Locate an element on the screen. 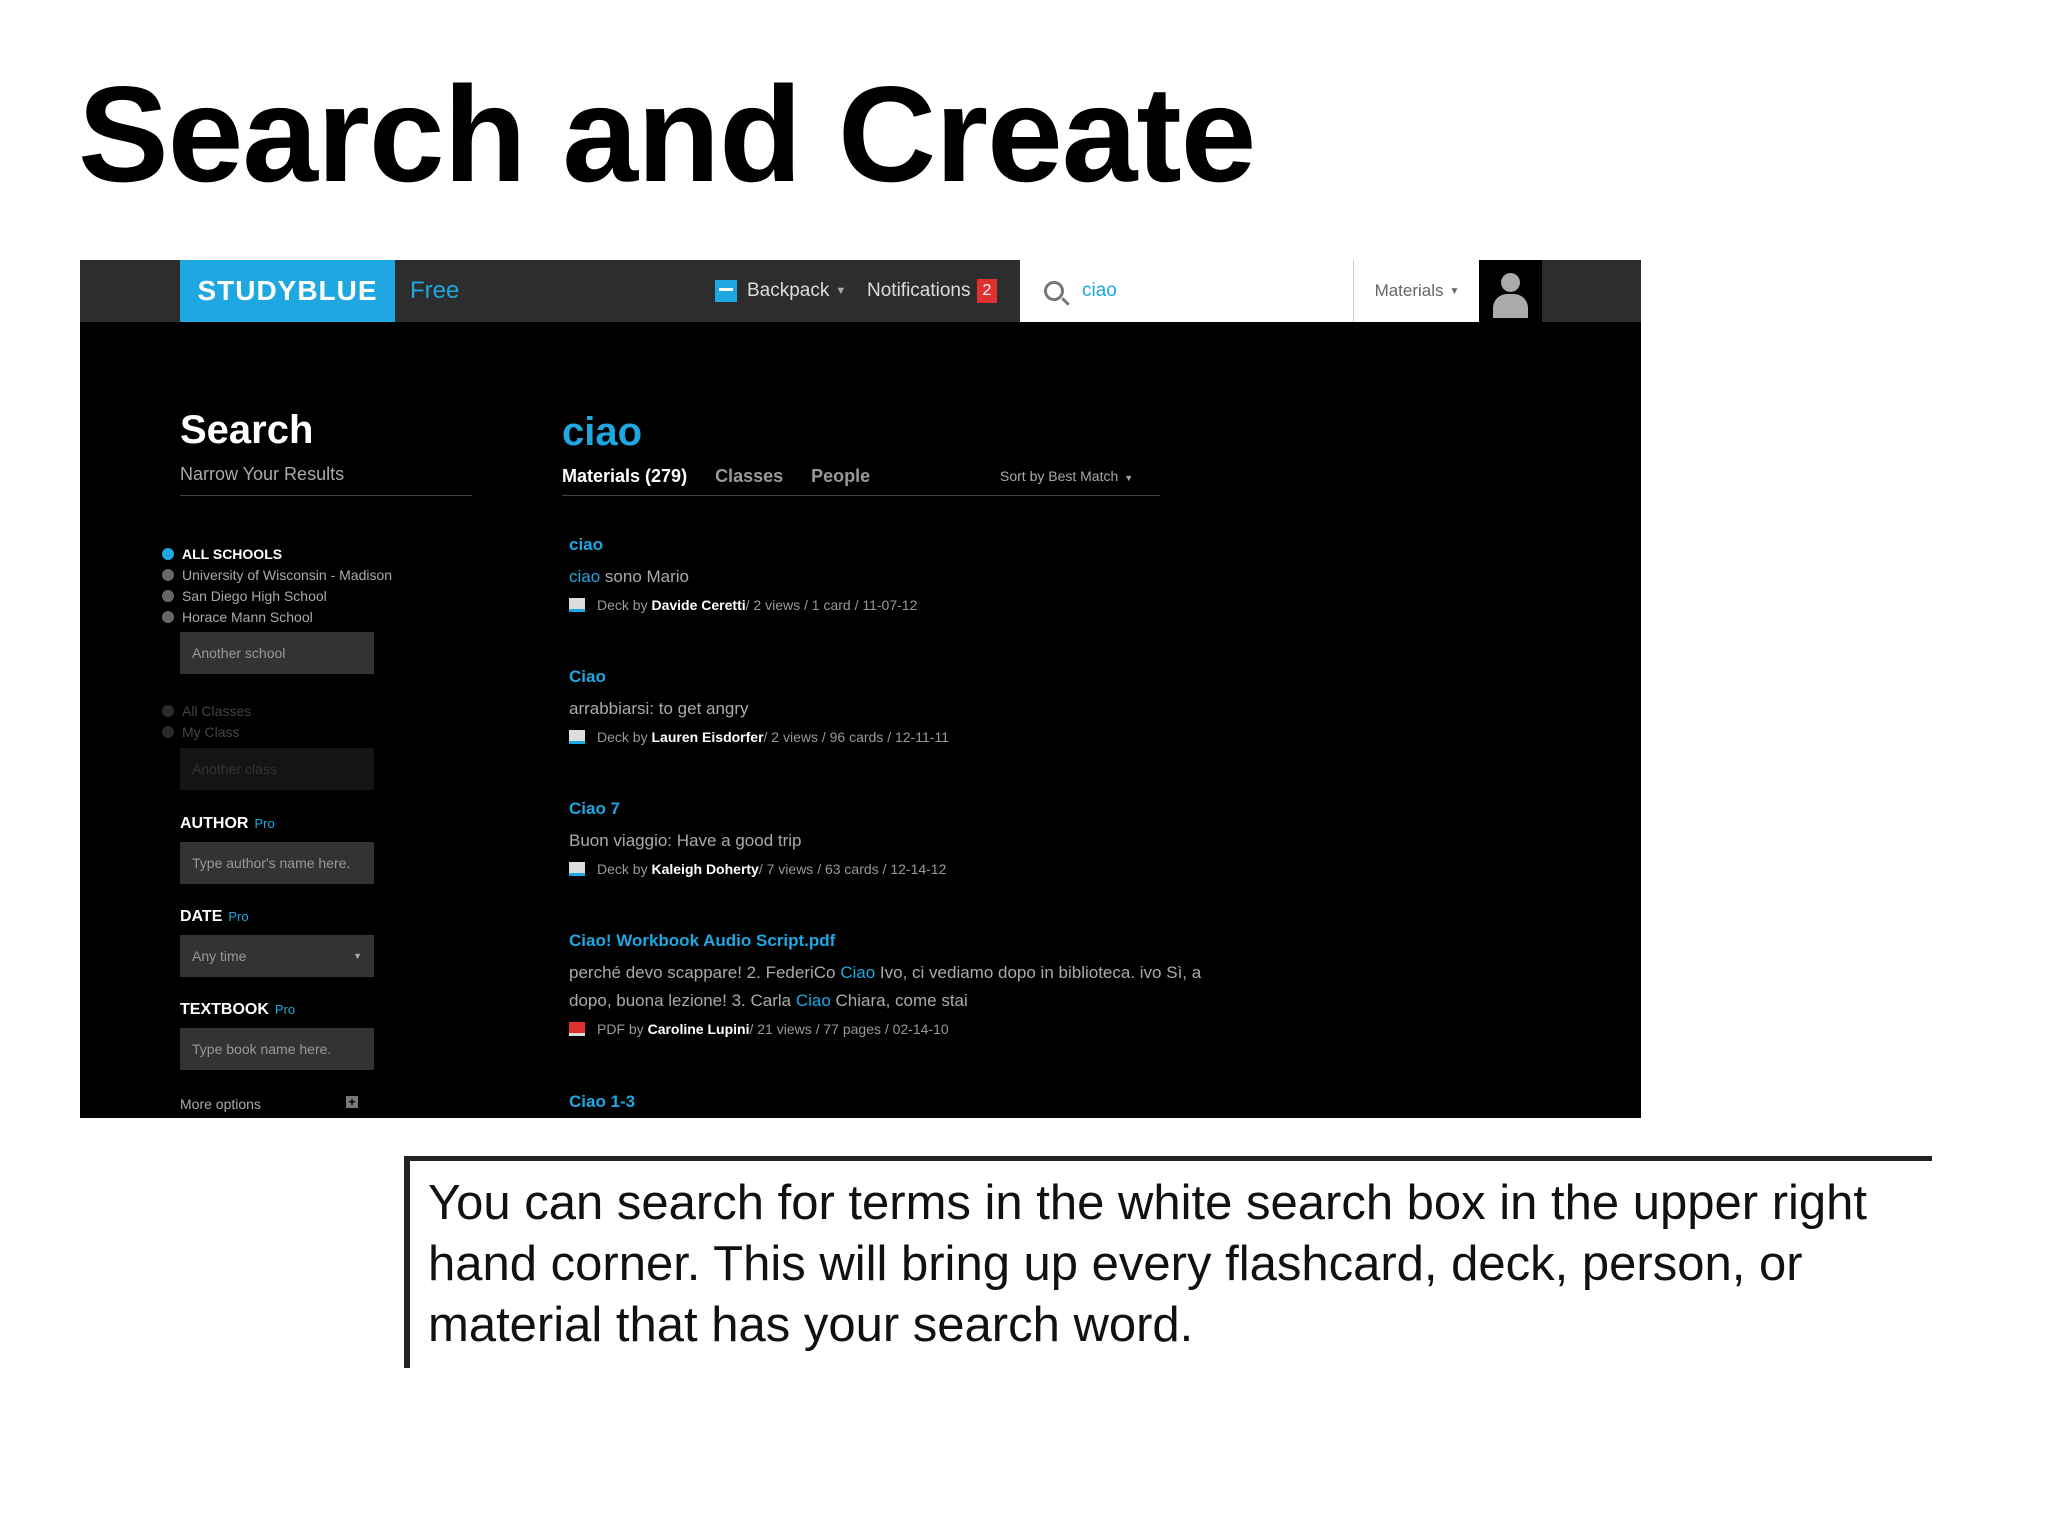  result-item: Ciao 1-3 is located at coordinates (889, 1102).